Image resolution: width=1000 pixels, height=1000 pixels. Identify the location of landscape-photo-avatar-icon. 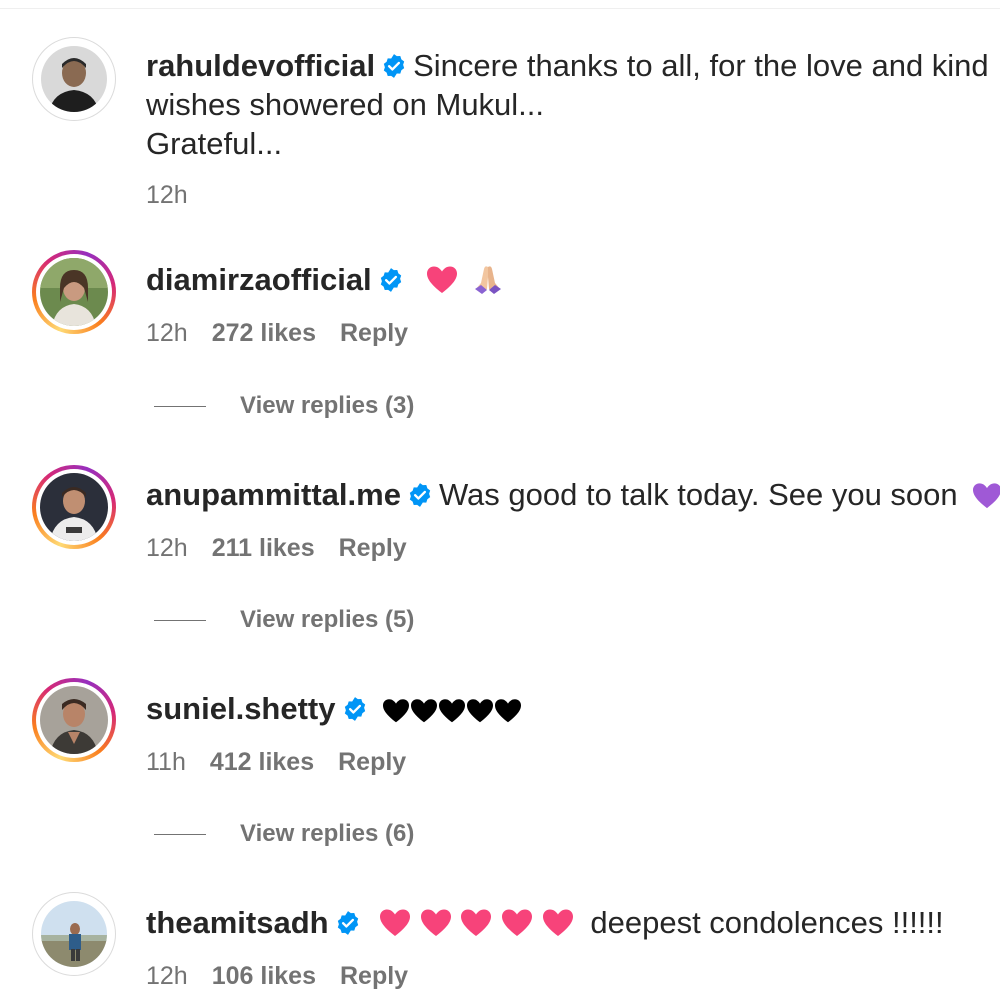
(74, 934).